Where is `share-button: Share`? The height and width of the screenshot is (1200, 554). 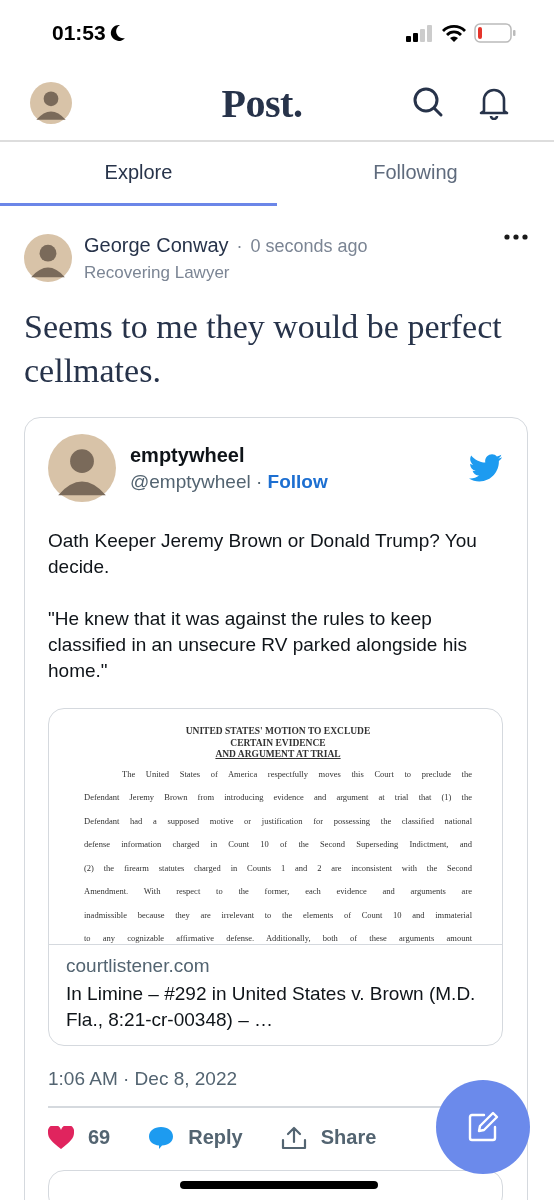 share-button: Share is located at coordinates (348, 1137).